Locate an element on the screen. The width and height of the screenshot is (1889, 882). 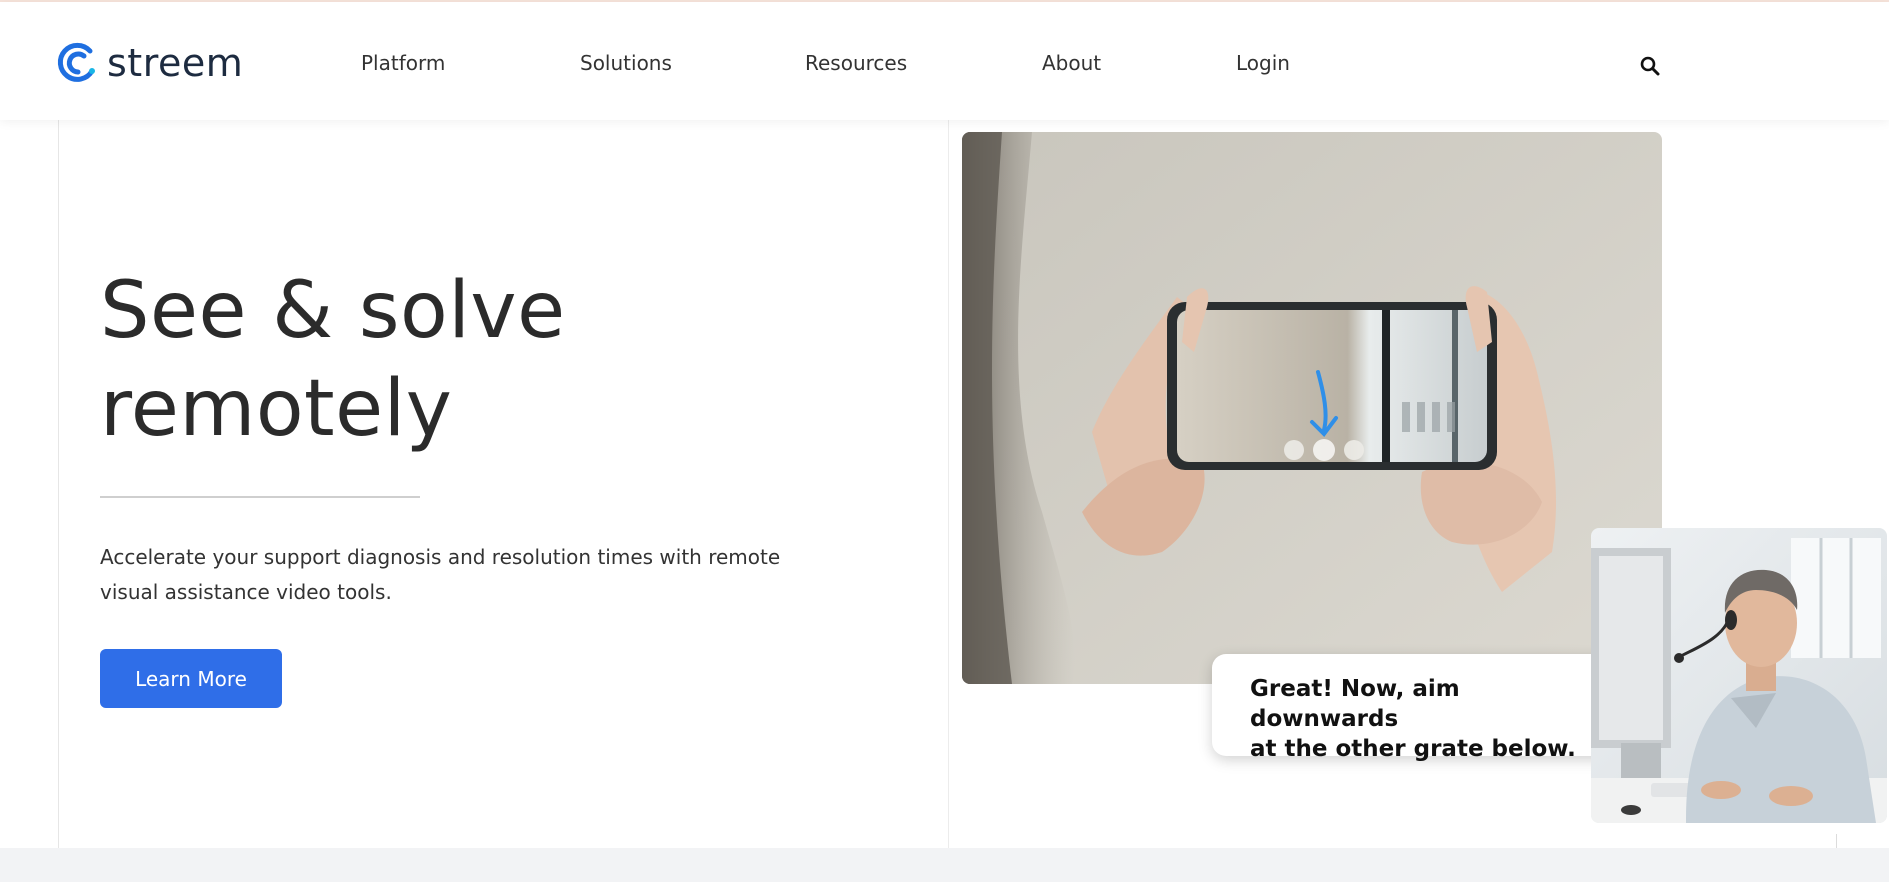
nav-item-solutions: Solutions is located at coordinates (626, 63).